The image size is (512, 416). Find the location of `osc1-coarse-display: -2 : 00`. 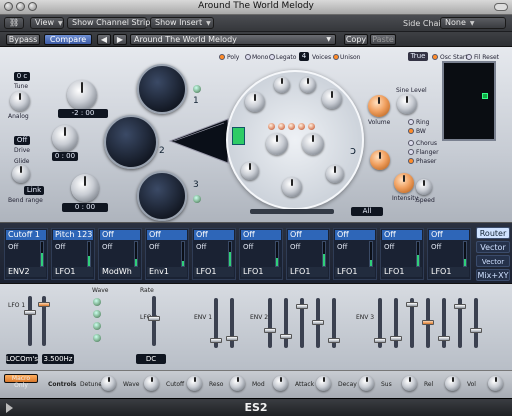

osc1-coarse-display: -2 : 00 is located at coordinates (83, 113).